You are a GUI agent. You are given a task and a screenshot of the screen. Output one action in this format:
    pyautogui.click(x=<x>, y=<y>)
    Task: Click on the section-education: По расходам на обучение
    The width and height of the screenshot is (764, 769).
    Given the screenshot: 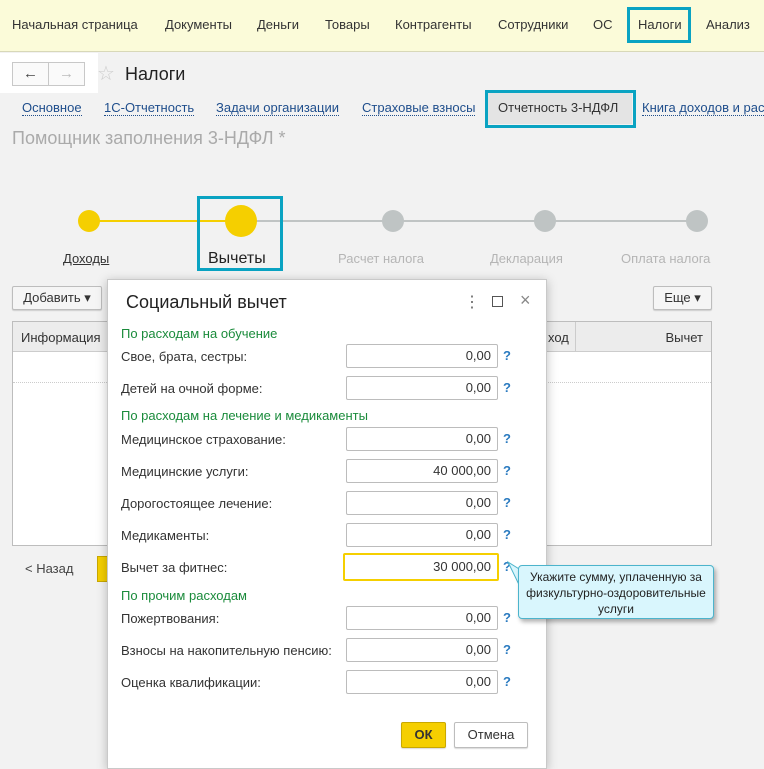 What is the action you would take?
    pyautogui.click(x=199, y=333)
    